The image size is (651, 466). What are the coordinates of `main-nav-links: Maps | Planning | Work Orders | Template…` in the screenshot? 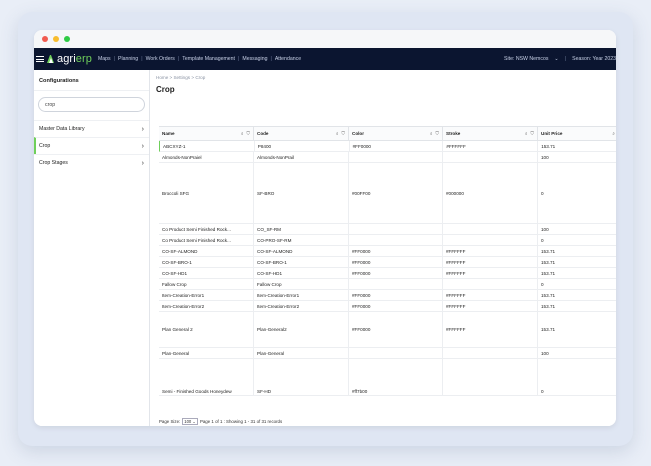 It's located at (199, 59).